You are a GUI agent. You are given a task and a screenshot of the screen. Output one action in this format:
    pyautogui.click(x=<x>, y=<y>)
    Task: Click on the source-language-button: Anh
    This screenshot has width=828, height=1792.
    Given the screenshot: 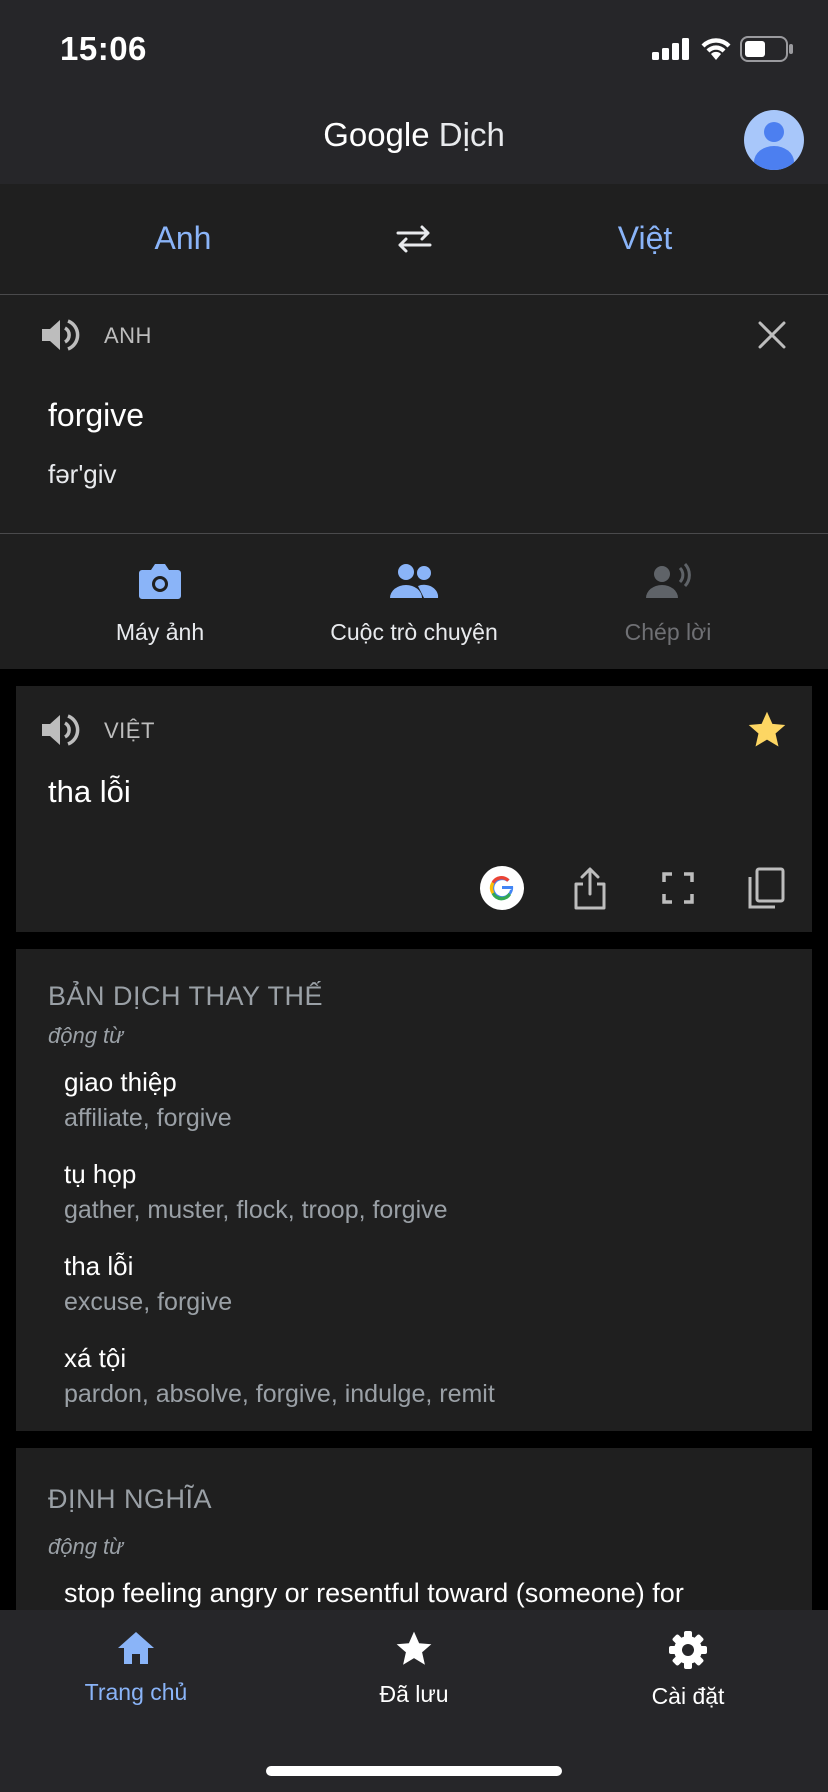 What is the action you would take?
    pyautogui.click(x=183, y=238)
    